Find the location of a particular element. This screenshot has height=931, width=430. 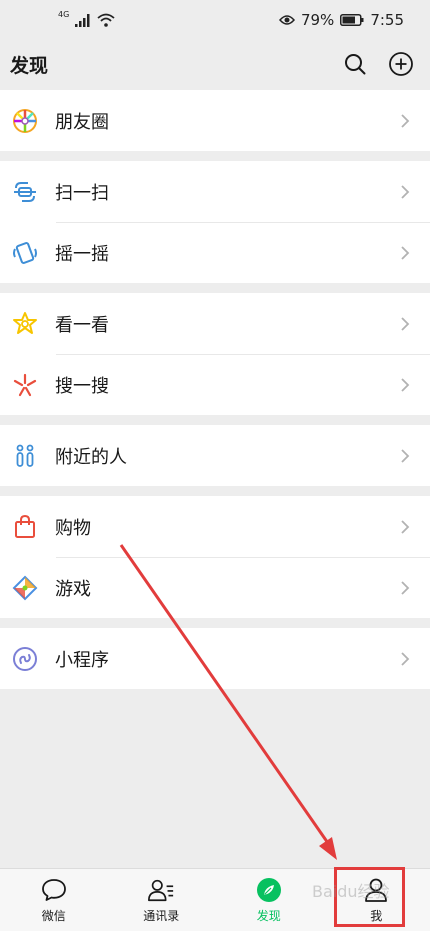

menu-item-scan: 扫一扫 is located at coordinates (215, 191).